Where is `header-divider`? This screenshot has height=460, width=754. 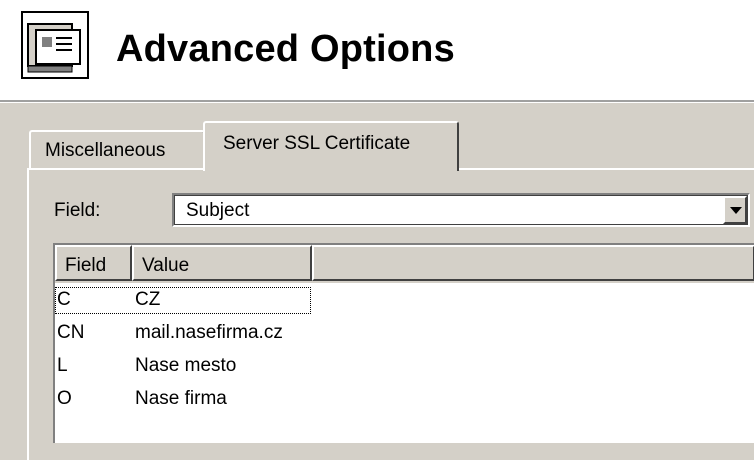 header-divider is located at coordinates (377, 101).